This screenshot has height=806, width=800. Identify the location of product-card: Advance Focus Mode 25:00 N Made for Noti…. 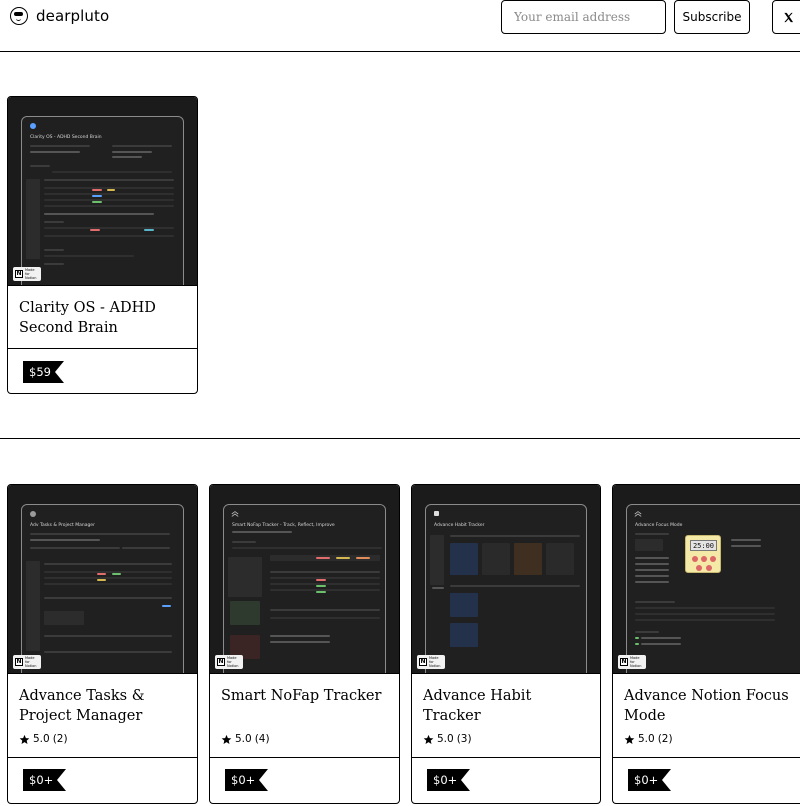
(706, 644).